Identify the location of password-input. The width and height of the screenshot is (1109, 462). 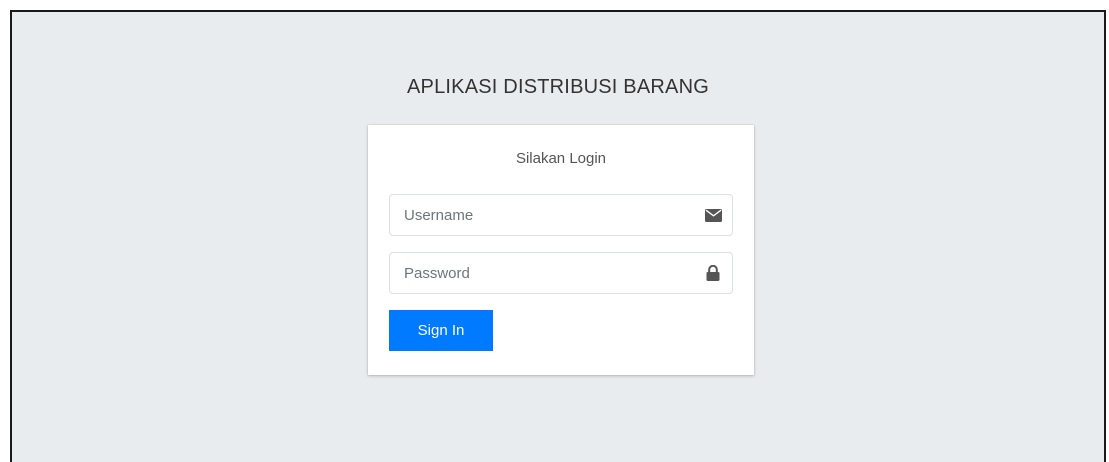
(542, 273).